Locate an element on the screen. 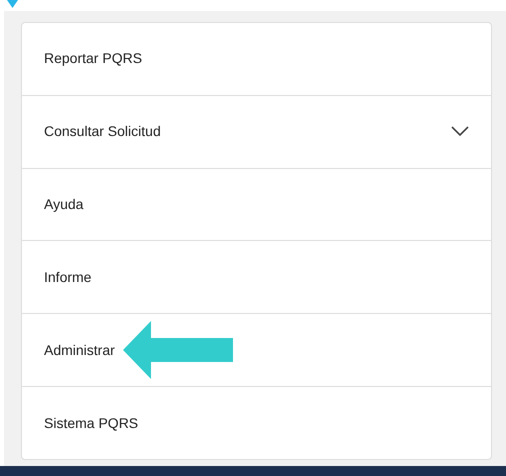  menu-item-label: Reportar PQRS is located at coordinates (93, 58).